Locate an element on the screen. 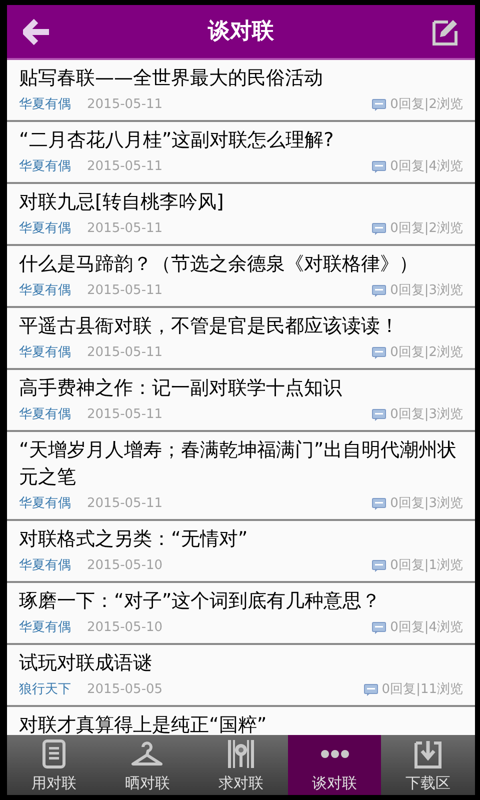  post-title: 贴写春联——全世界最大的民俗活动 is located at coordinates (171, 78).